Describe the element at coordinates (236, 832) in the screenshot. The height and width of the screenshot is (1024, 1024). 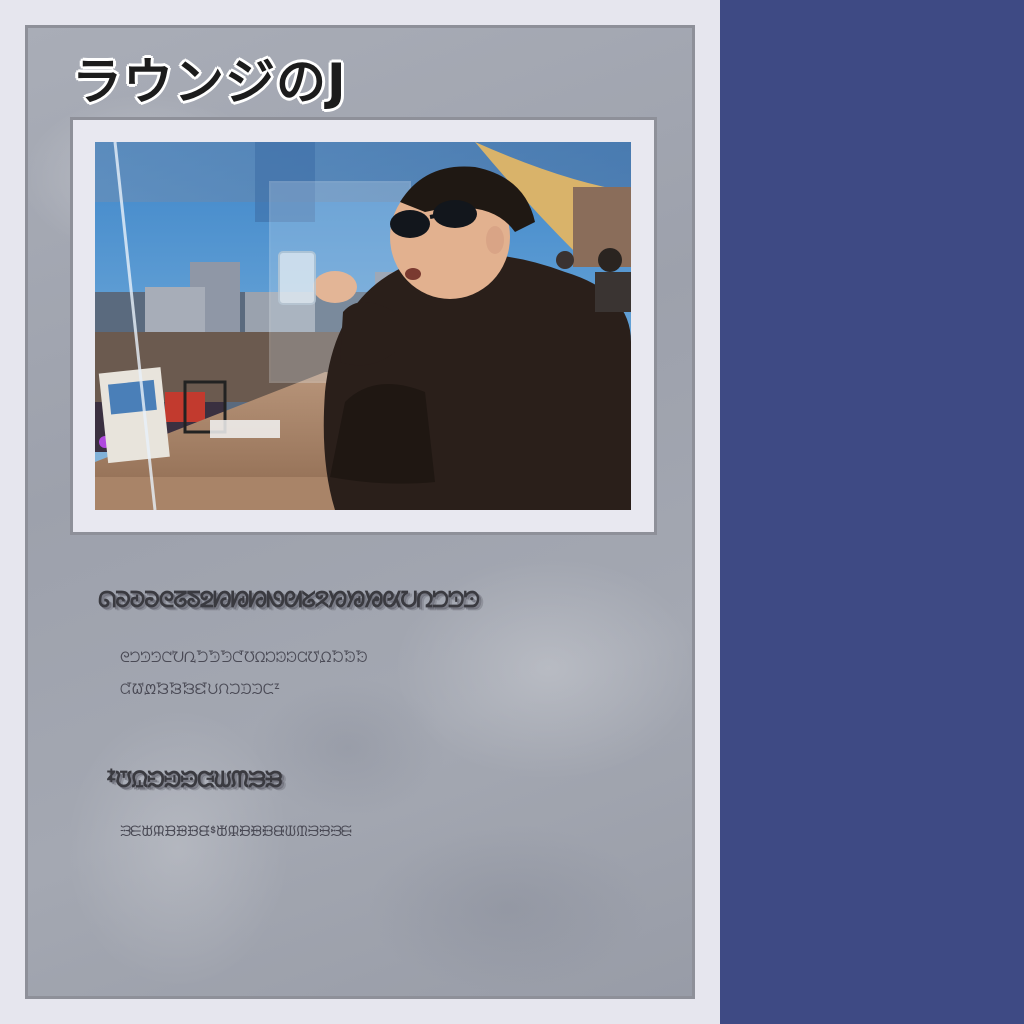
I see `body-line-2a: ᙒᙓᙔᙕᙖᙗᙘᙙᙚᙛᙜᙝᙞᙟᙠᙡᙢᙣᙤᙥᙦ` at that location.